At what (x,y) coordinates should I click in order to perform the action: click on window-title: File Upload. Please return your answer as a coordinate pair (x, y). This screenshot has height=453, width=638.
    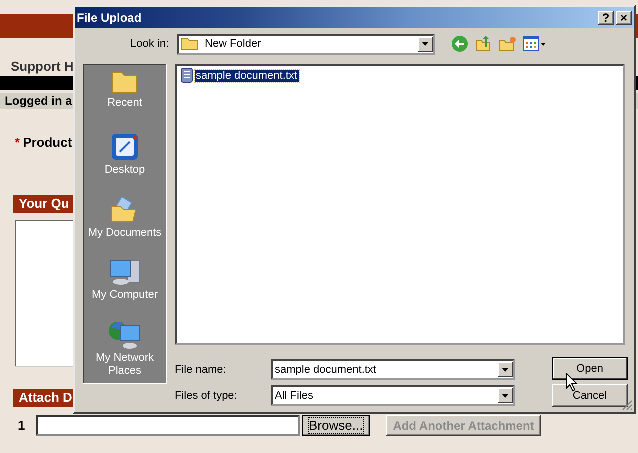
    Looking at the image, I should click on (110, 17).